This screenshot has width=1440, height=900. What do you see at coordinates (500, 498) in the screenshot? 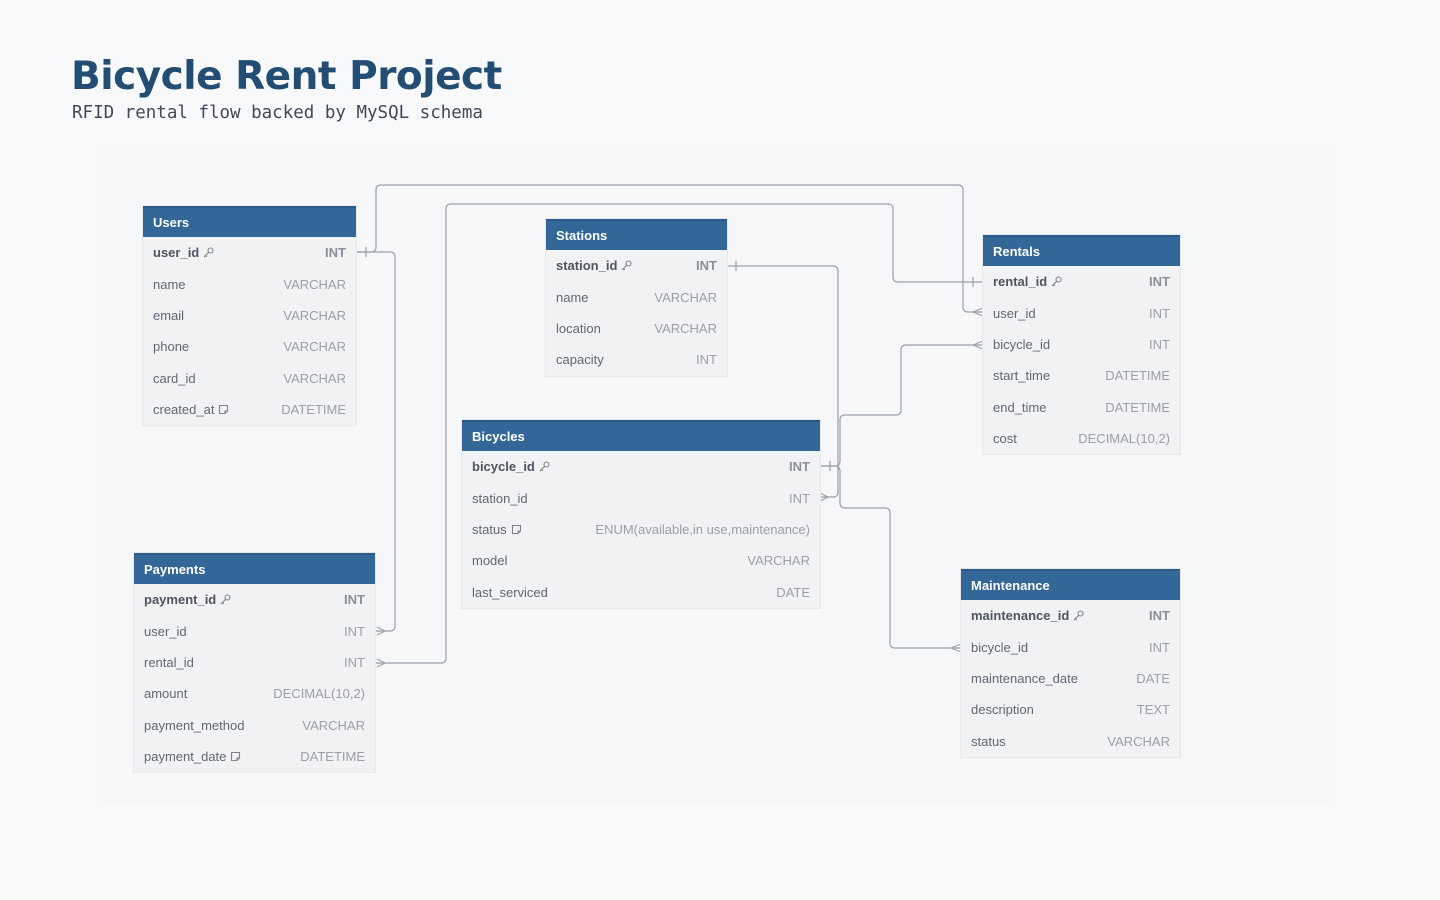
I see `field-name: station_id` at bounding box center [500, 498].